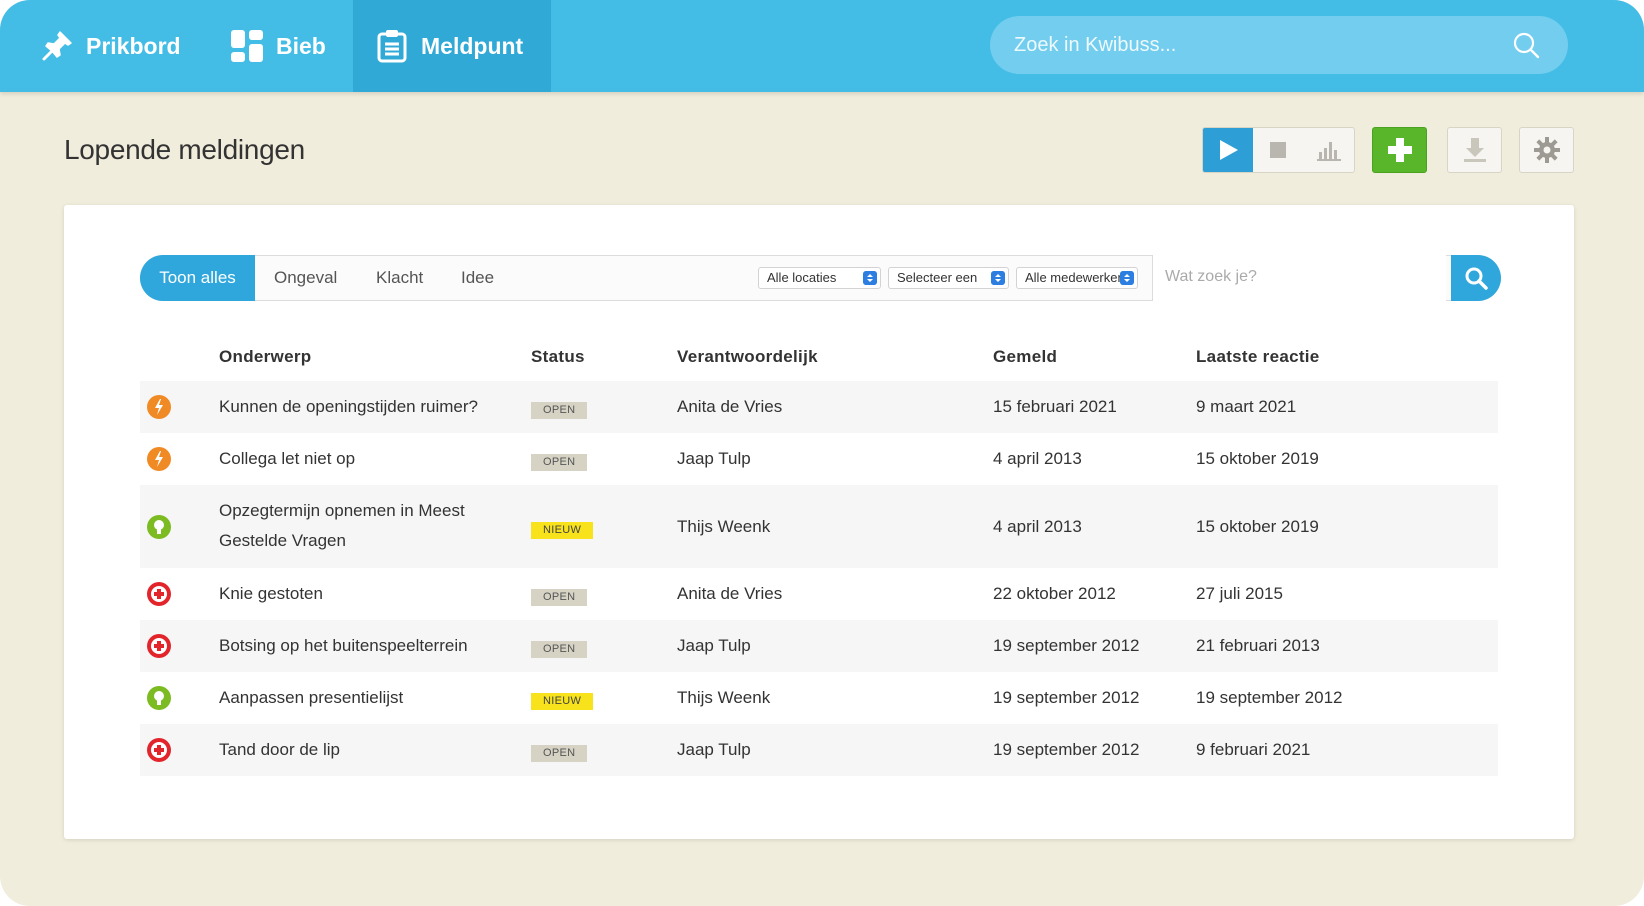 The width and height of the screenshot is (1644, 906). What do you see at coordinates (364, 459) in the screenshot?
I see `row-subject: Collega let niet op` at bounding box center [364, 459].